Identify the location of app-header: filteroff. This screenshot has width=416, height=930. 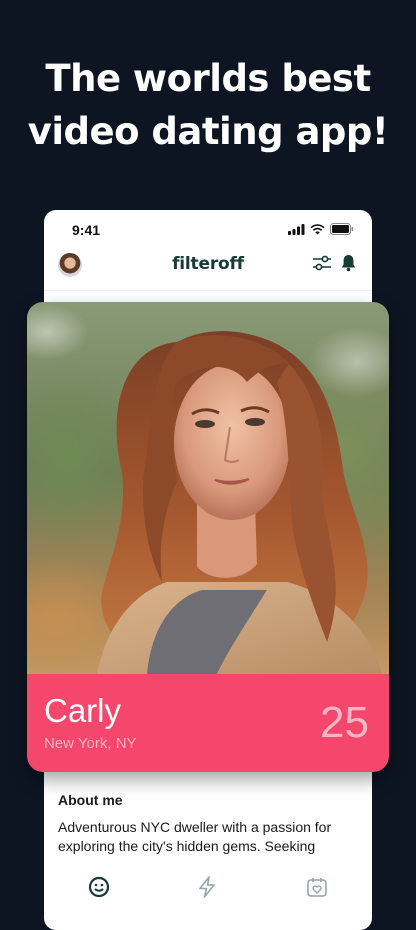
(208, 269).